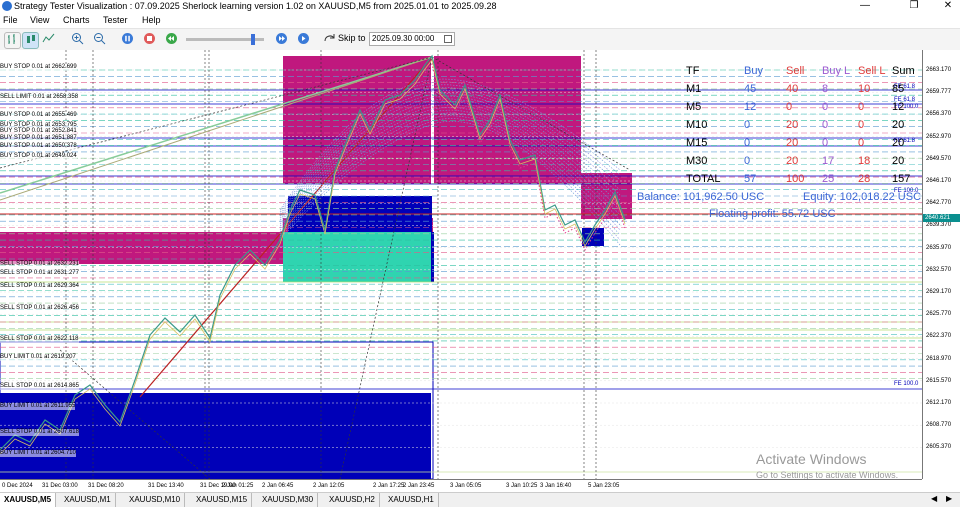  Describe the element at coordinates (352, 500) in the screenshot. I see `chart-tab: XAUUSD,H2` at that location.